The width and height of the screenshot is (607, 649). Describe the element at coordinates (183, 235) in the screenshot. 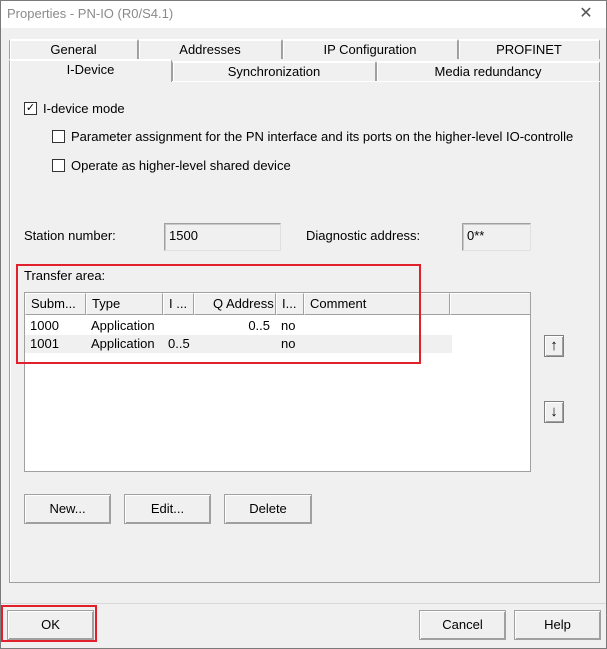

I see `station-number-value: 1500` at that location.